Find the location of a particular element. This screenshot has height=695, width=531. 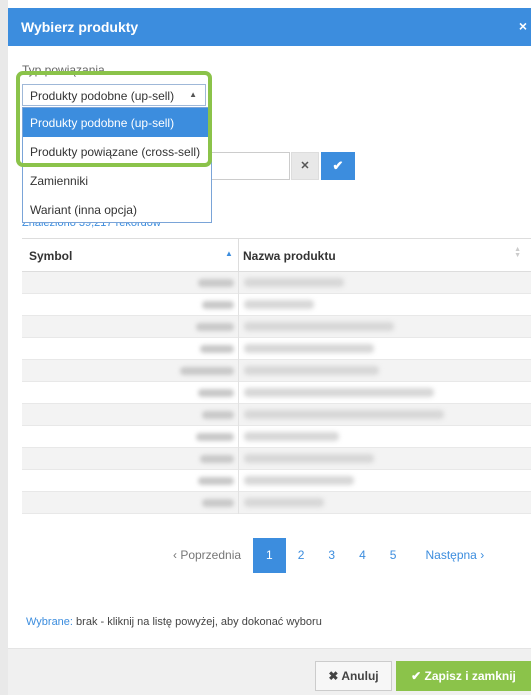

relation-type-selected-value: Produkty podobne (up-sell) is located at coordinates (102, 96).